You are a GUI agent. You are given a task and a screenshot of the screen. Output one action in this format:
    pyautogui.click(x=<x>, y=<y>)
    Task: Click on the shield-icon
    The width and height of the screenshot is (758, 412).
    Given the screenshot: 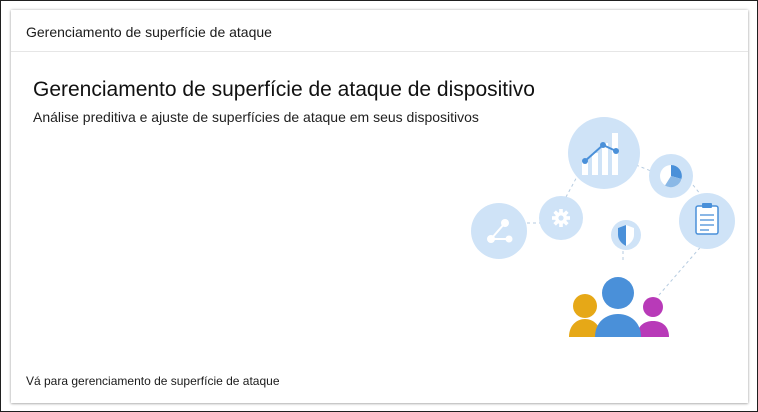 What is the action you would take?
    pyautogui.click(x=626, y=235)
    